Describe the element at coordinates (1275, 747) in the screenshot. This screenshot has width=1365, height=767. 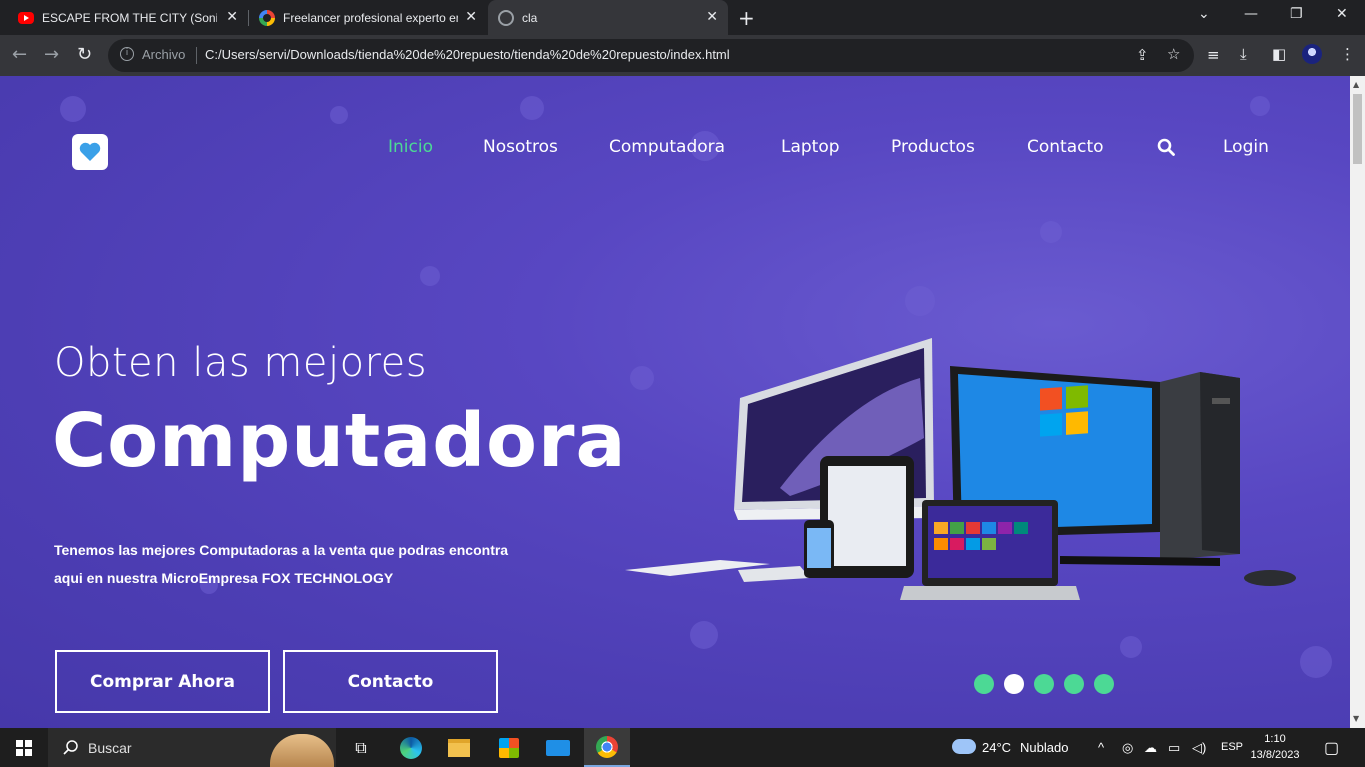
I see `clock: 1:10 13/8/2023` at that location.